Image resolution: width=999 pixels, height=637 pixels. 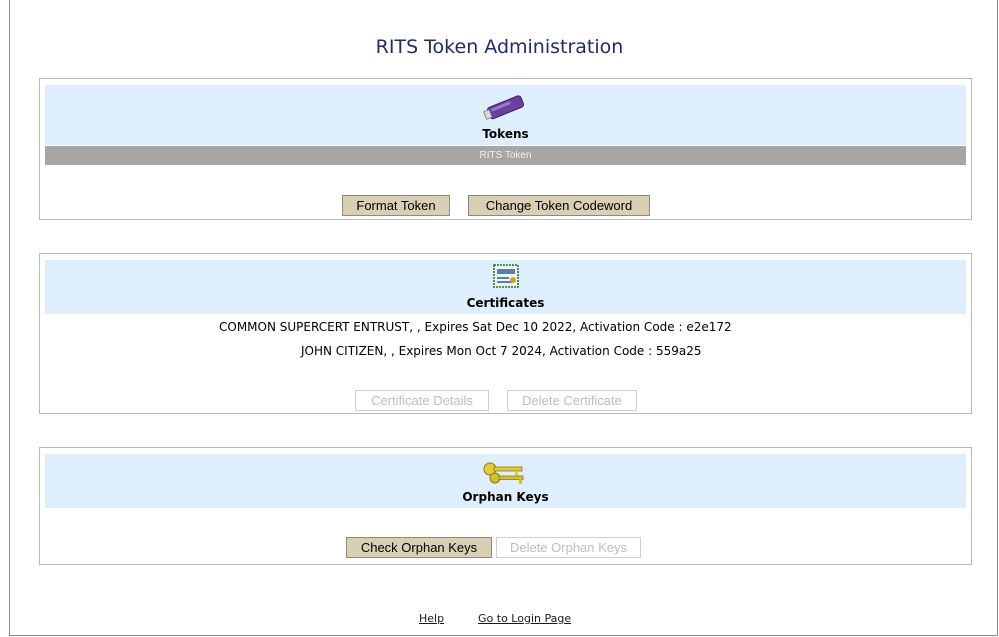 What do you see at coordinates (559, 205) in the screenshot?
I see `change-codeword-button: Change Token Codeword` at bounding box center [559, 205].